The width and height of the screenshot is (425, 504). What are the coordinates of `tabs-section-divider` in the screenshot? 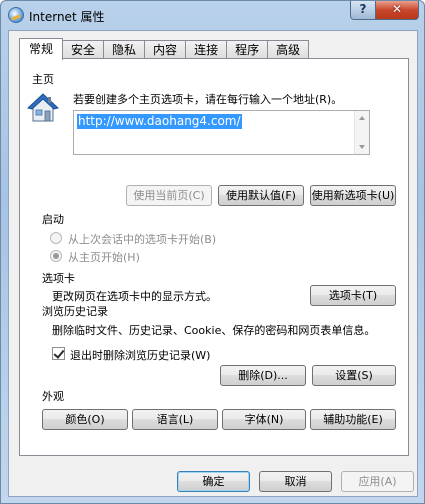 It's located at (242, 277).